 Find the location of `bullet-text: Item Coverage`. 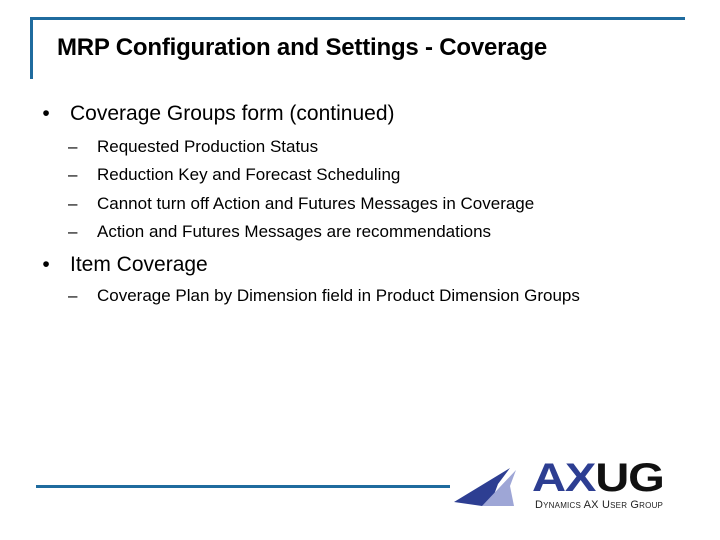

bullet-text: Item Coverage is located at coordinates (139, 264).